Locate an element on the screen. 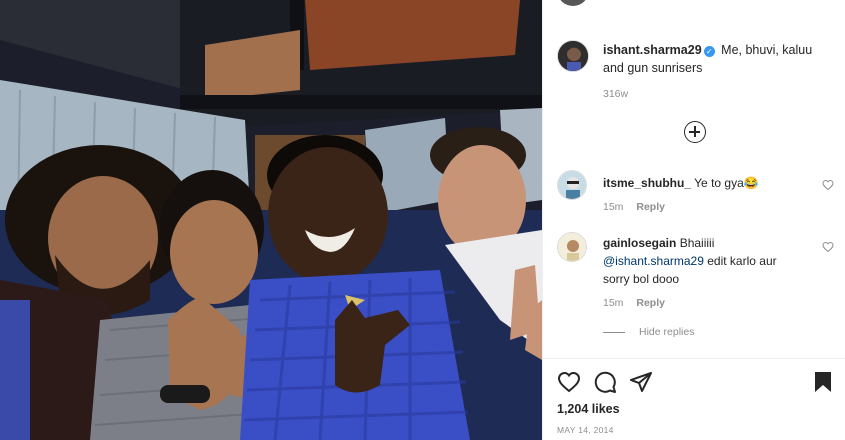 This screenshot has height=440, width=845. verified-badge-icon: ✓ is located at coordinates (709, 51).